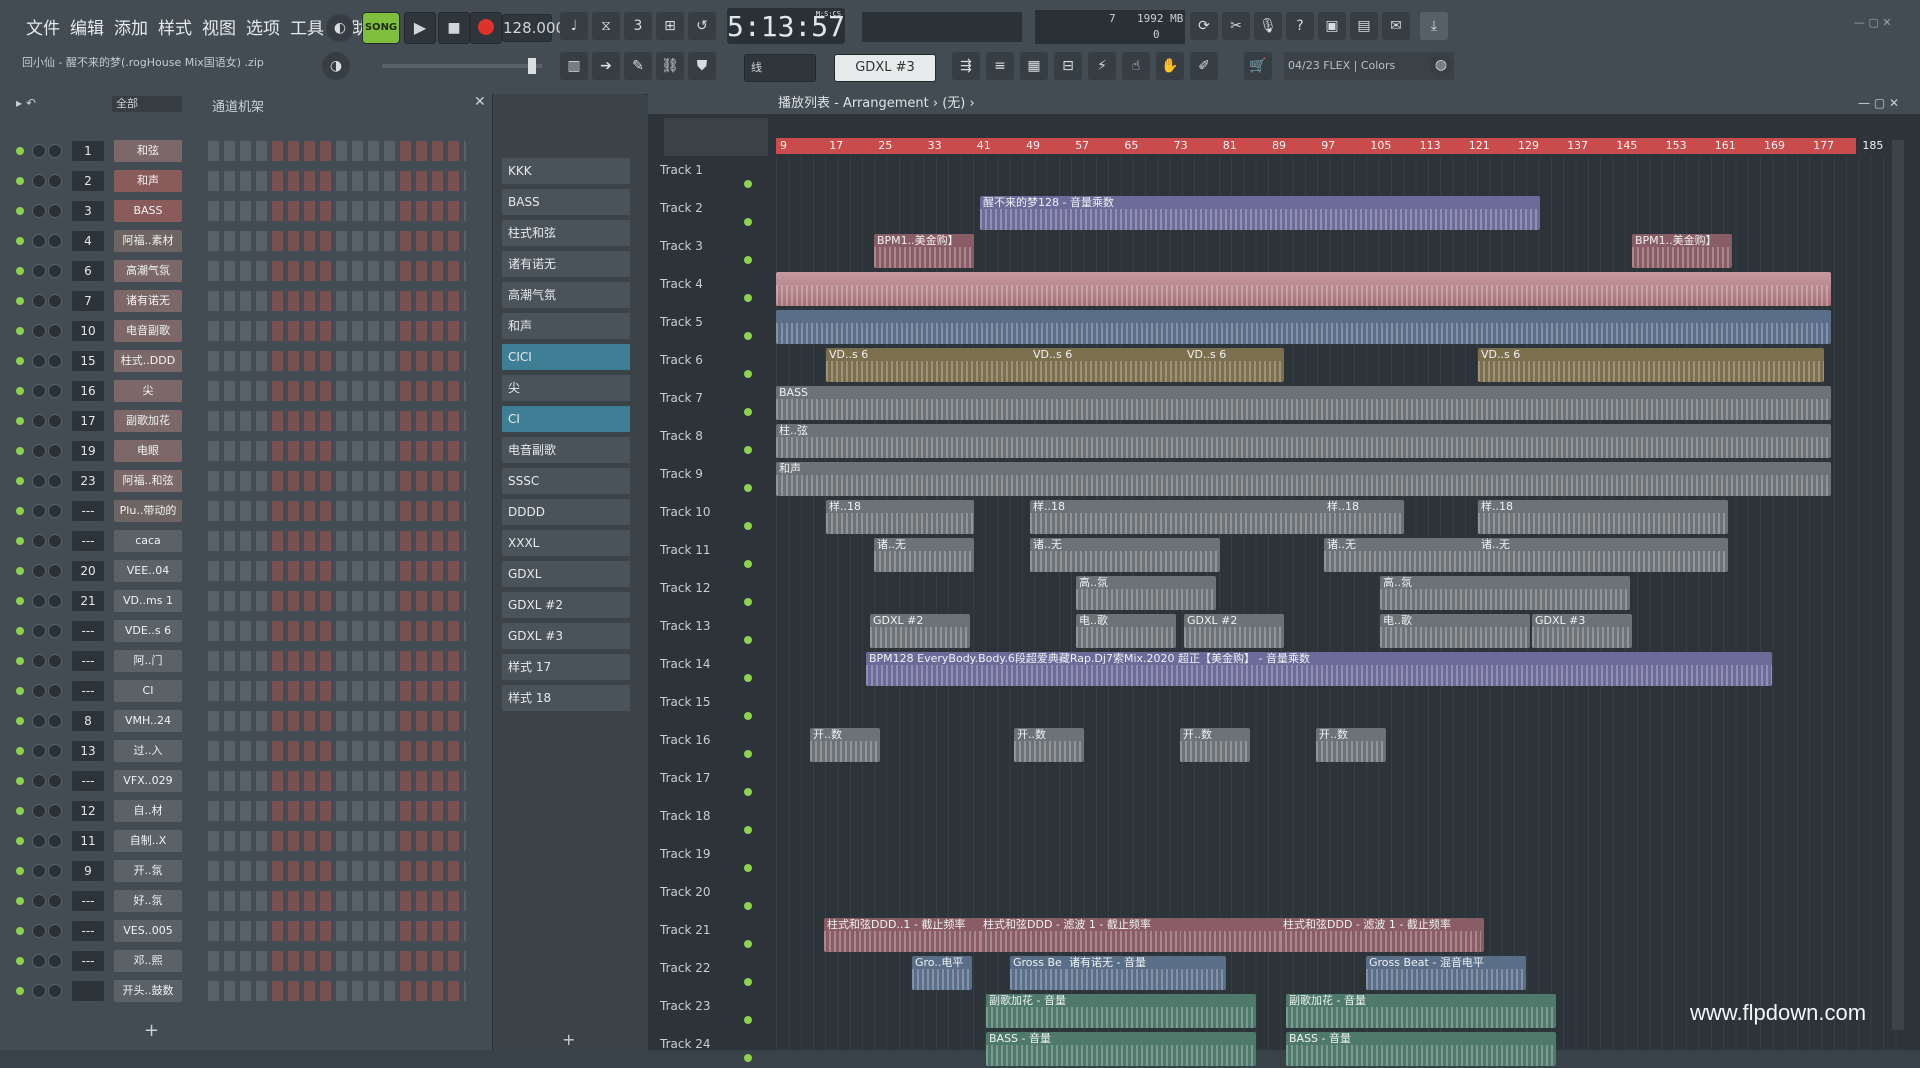  Describe the element at coordinates (566, 667) in the screenshot. I see `pattern-item: 样式 17` at that location.